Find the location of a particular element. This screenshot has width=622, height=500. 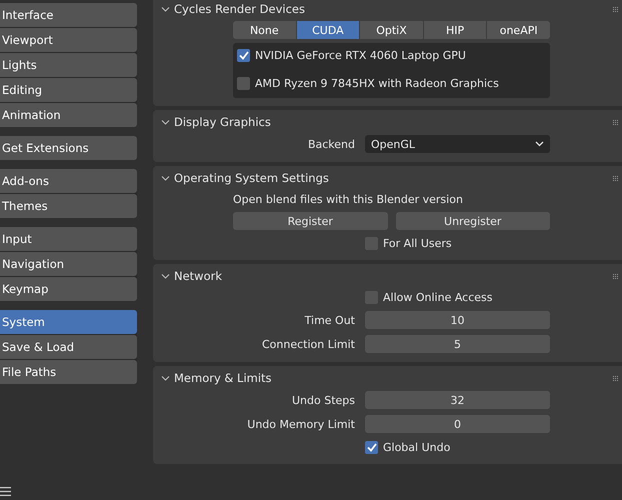

device-type-tab: oneAPI is located at coordinates (518, 30).